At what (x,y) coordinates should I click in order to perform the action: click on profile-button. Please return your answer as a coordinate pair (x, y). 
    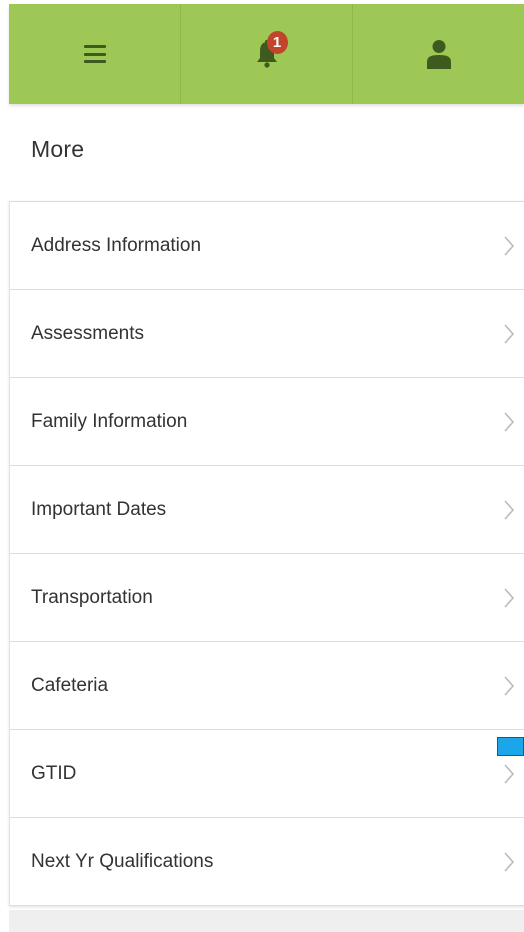
    Looking at the image, I should click on (438, 54).